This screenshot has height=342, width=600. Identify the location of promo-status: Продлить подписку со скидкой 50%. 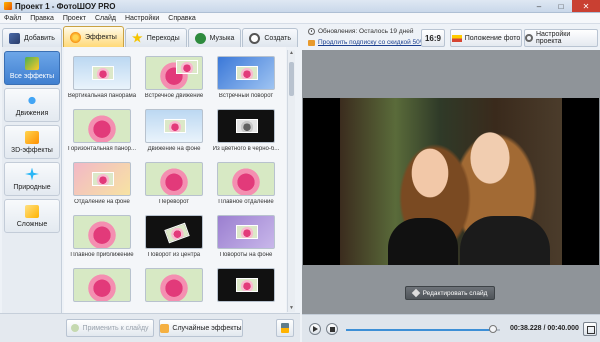
(367, 42).